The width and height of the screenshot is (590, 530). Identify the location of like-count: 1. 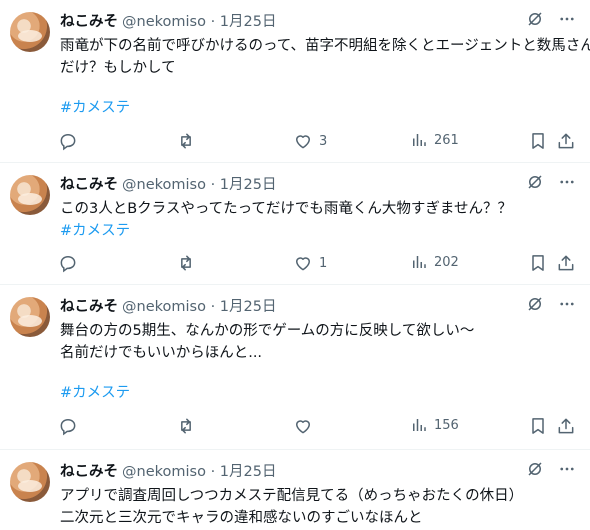
(323, 263).